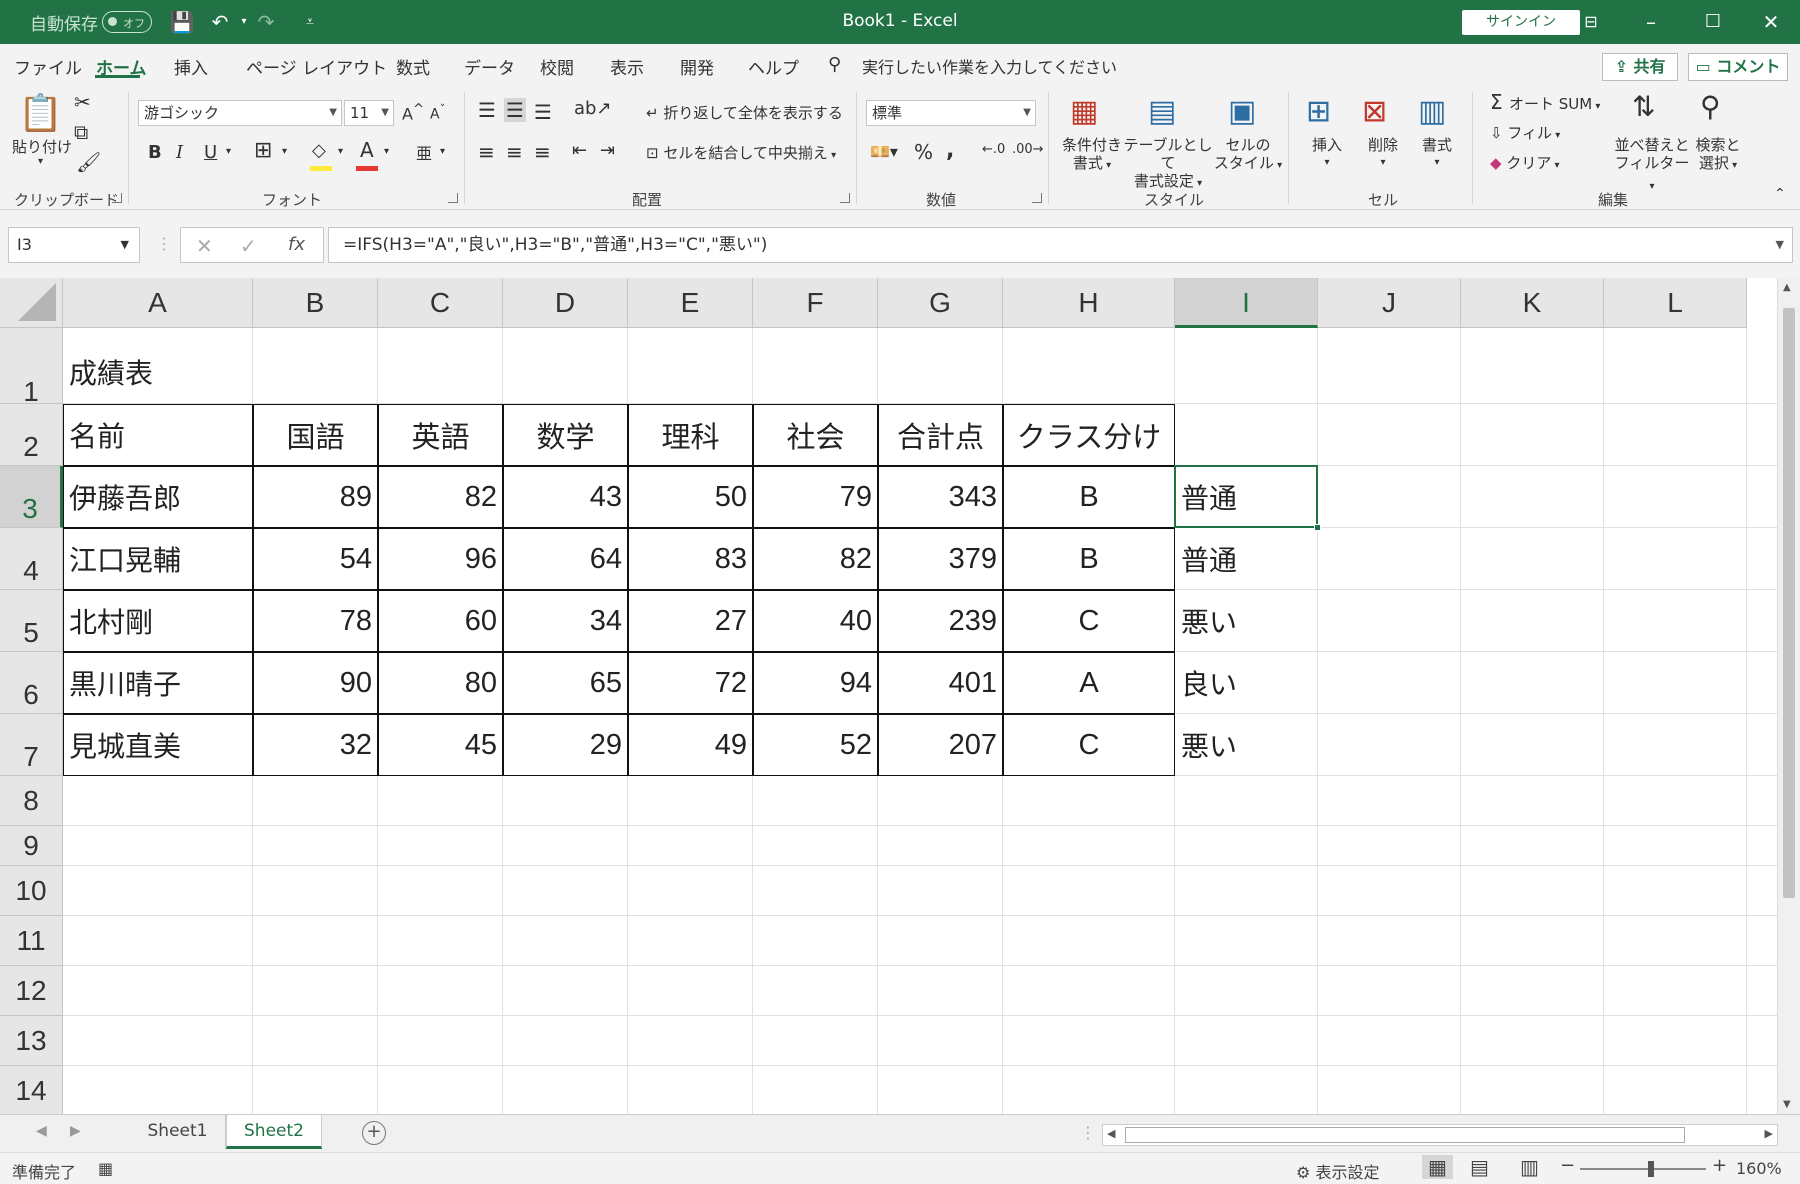  What do you see at coordinates (1769, 1133) in the screenshot?
I see `scroll-right-icon: ▶` at bounding box center [1769, 1133].